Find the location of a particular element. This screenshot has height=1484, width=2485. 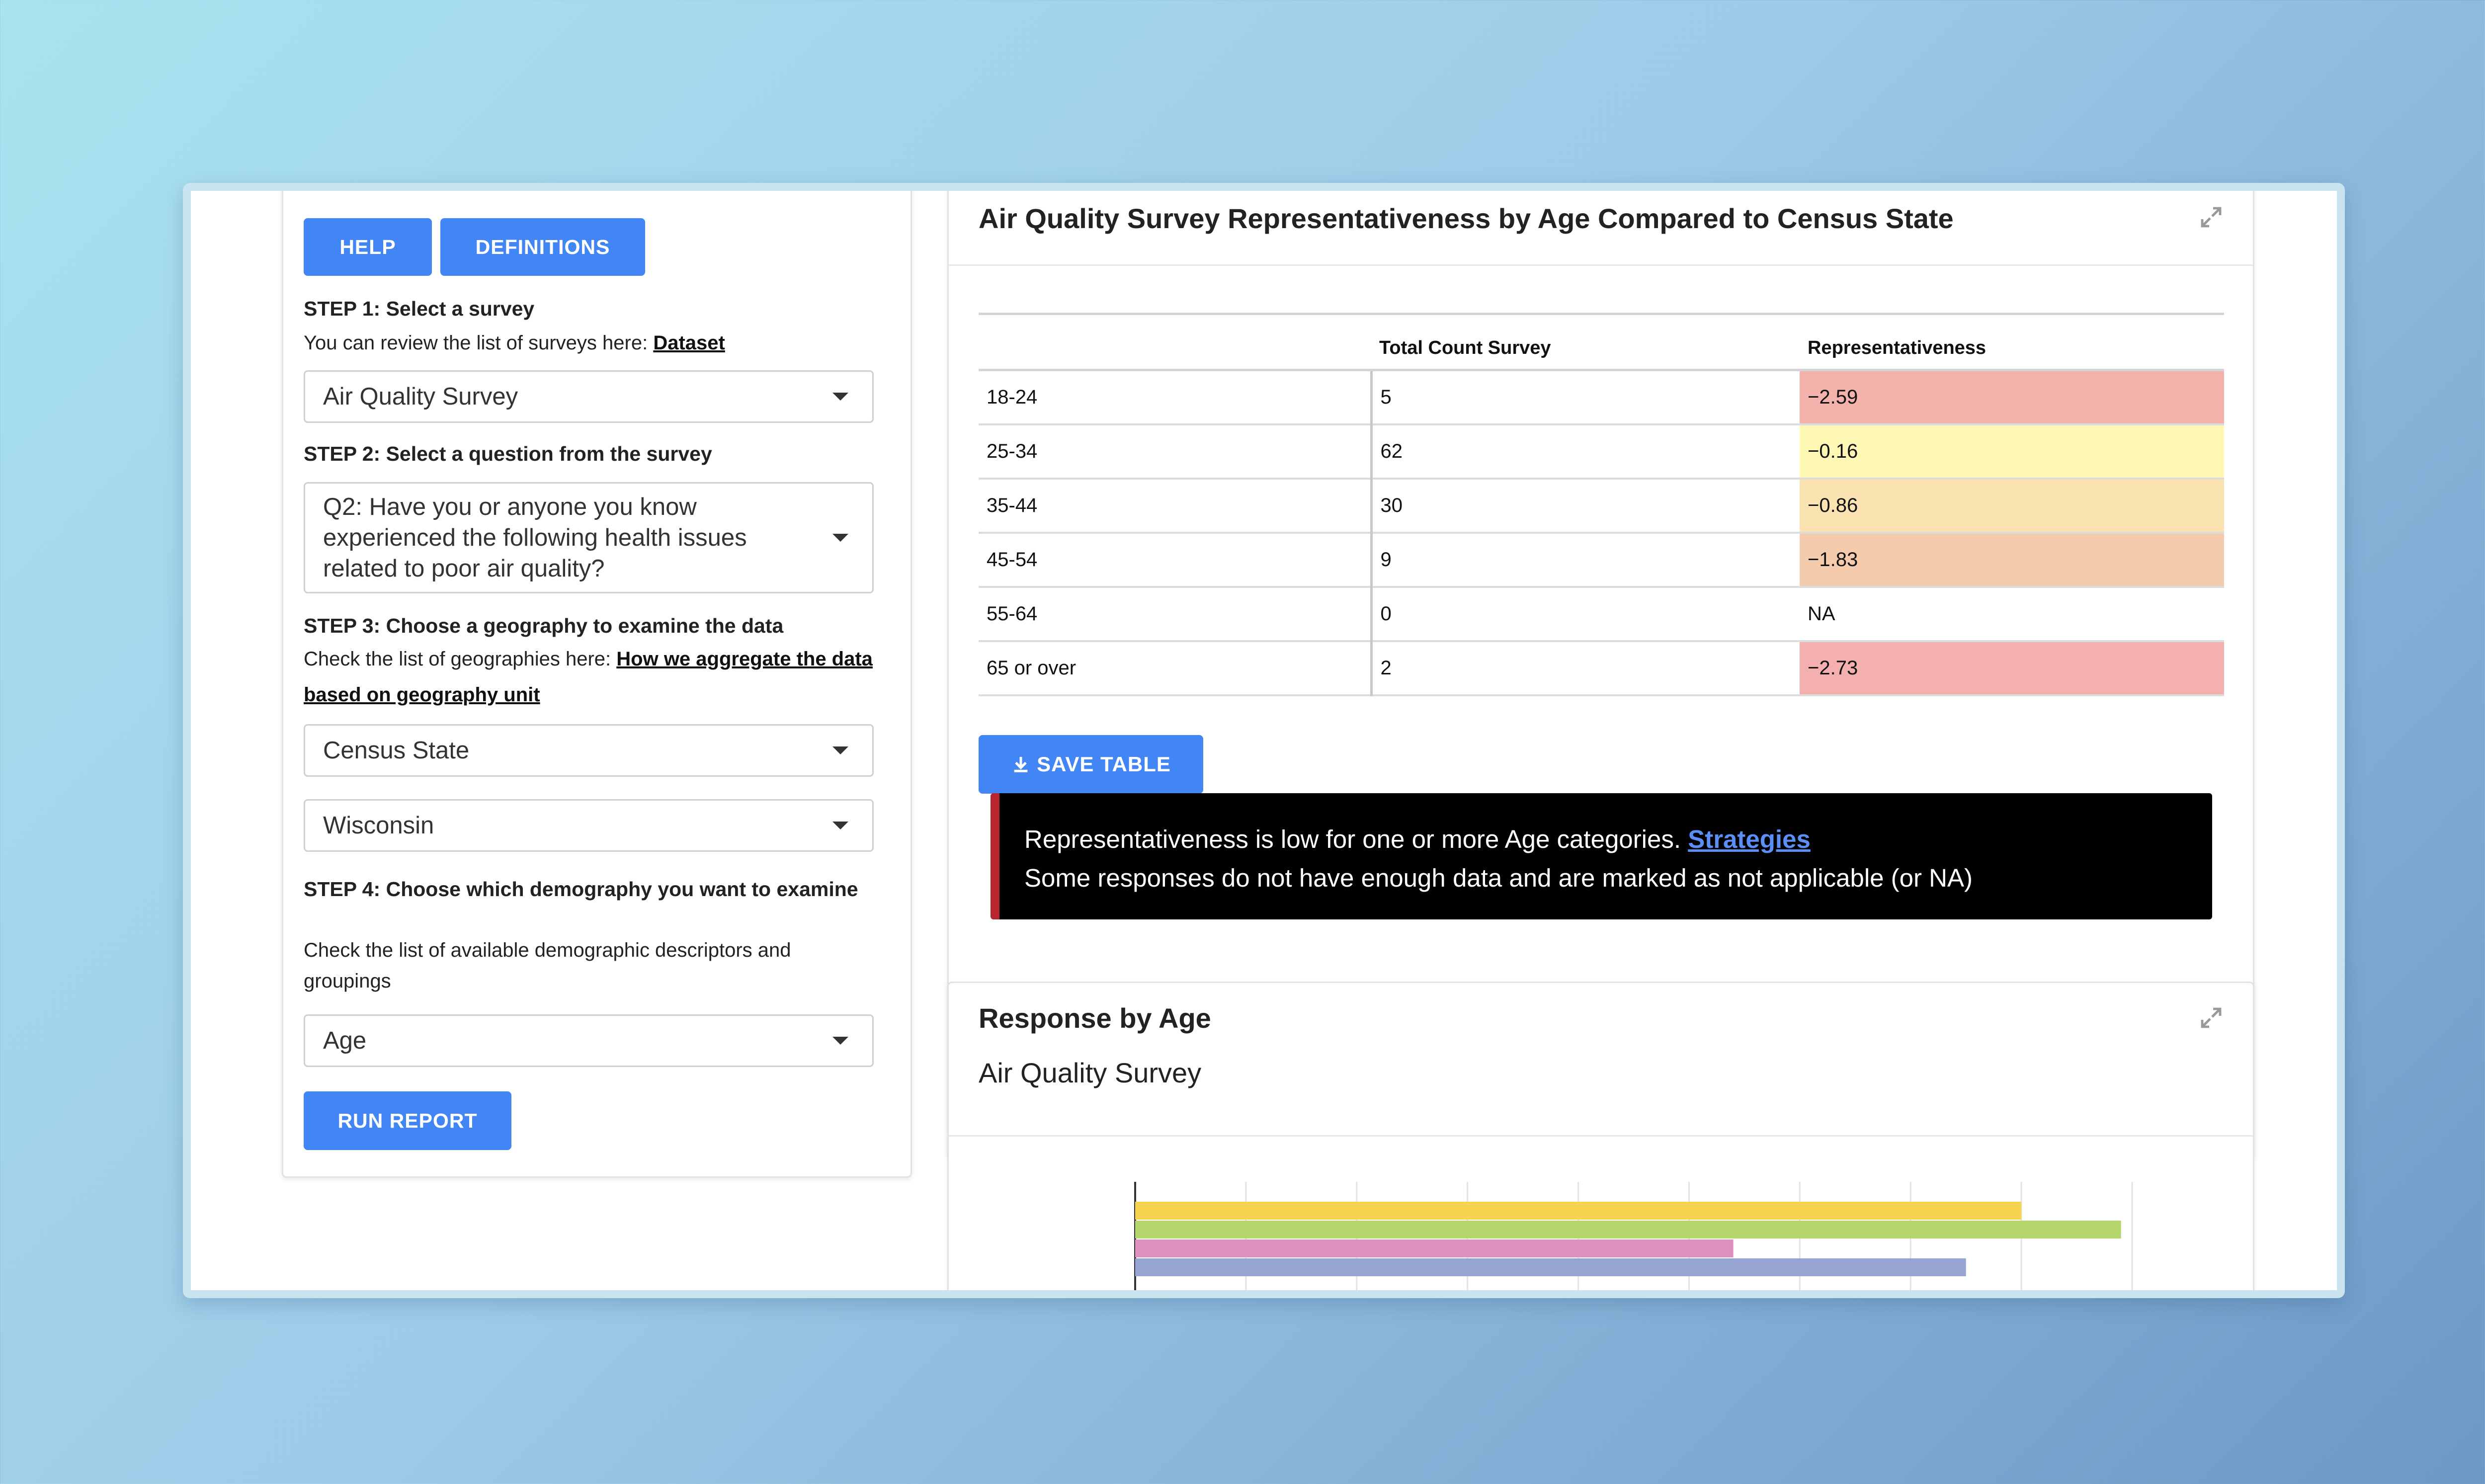

table-row: 65 or over 2 −2.73 is located at coordinates (1601, 668).